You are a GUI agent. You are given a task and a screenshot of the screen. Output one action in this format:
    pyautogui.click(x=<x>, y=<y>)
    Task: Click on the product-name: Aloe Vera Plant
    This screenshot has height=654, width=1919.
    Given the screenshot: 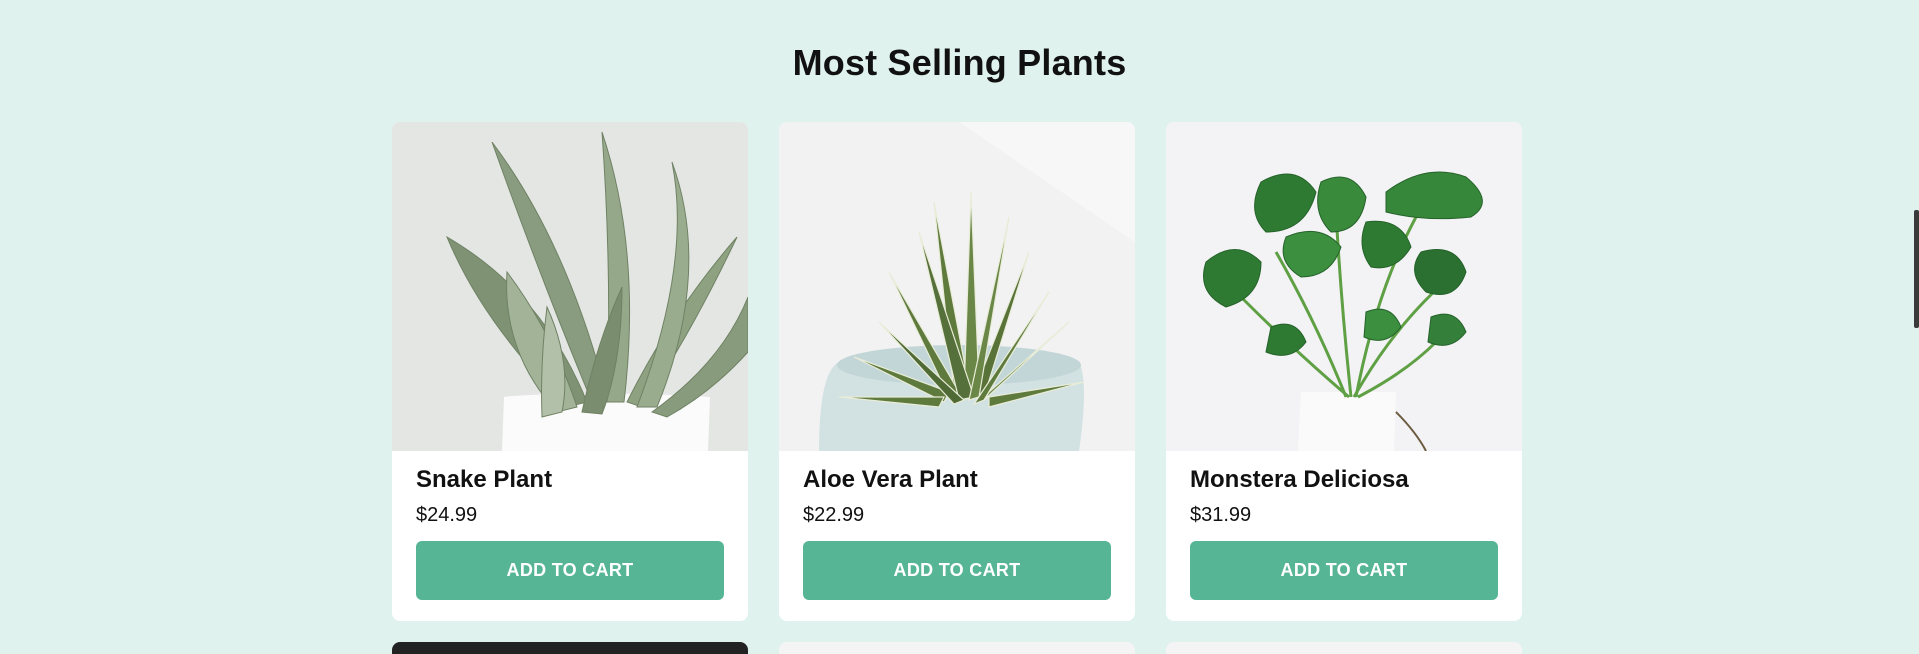 What is the action you would take?
    pyautogui.click(x=890, y=479)
    